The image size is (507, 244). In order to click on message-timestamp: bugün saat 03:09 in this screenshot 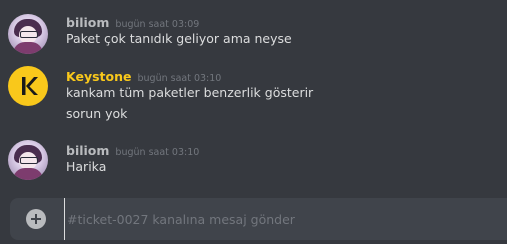, I will do `click(157, 24)`.